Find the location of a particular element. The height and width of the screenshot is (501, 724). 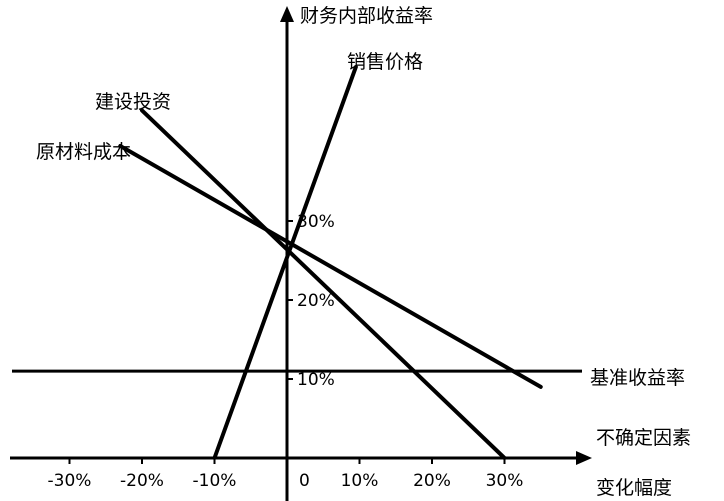

y-axis-label: 财务内部收益率 is located at coordinates (366, 16).